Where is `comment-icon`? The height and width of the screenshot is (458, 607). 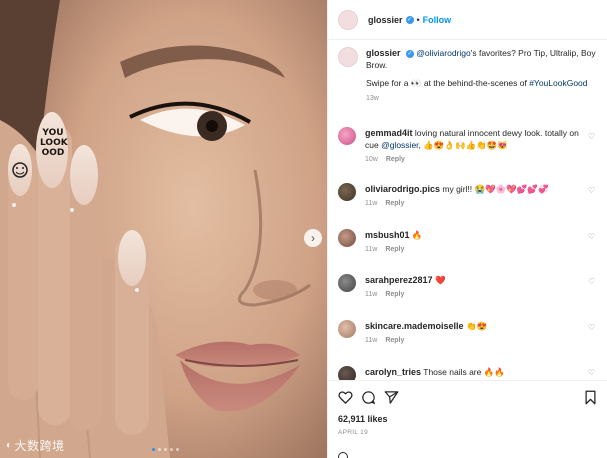 comment-icon is located at coordinates (368, 397).